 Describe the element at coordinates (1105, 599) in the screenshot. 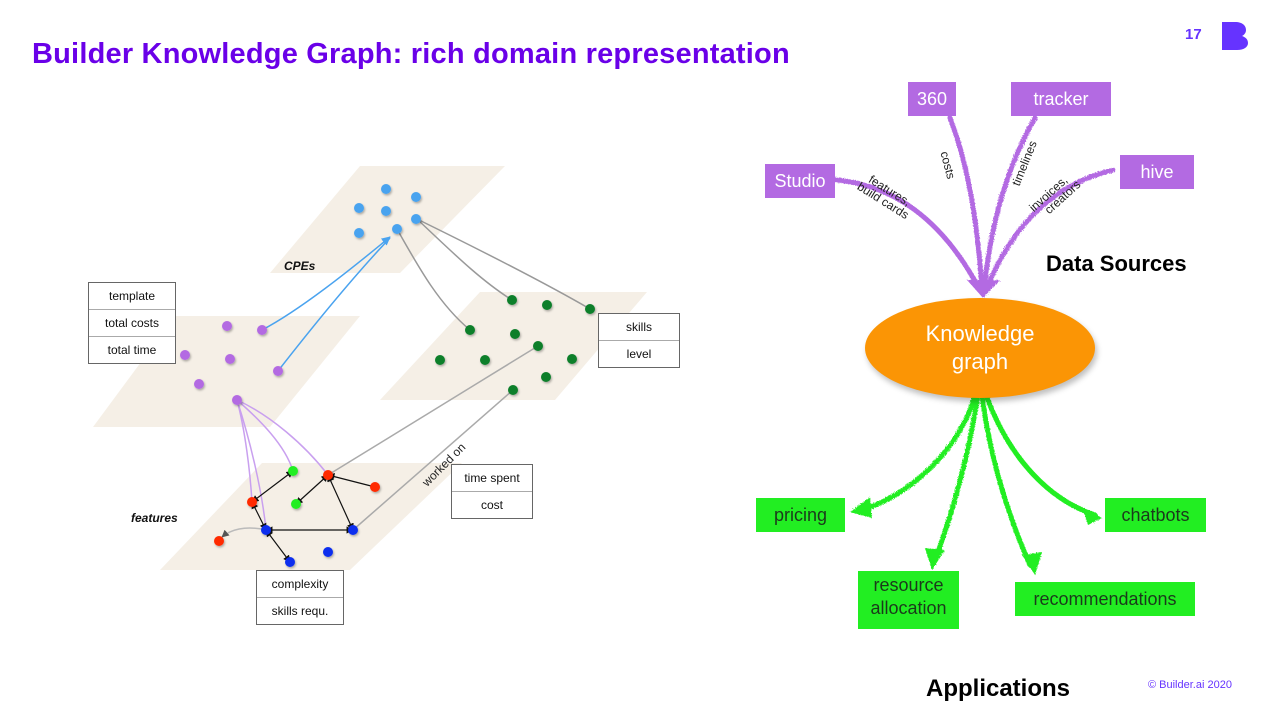

I see `app-recommendations: recommendations` at that location.